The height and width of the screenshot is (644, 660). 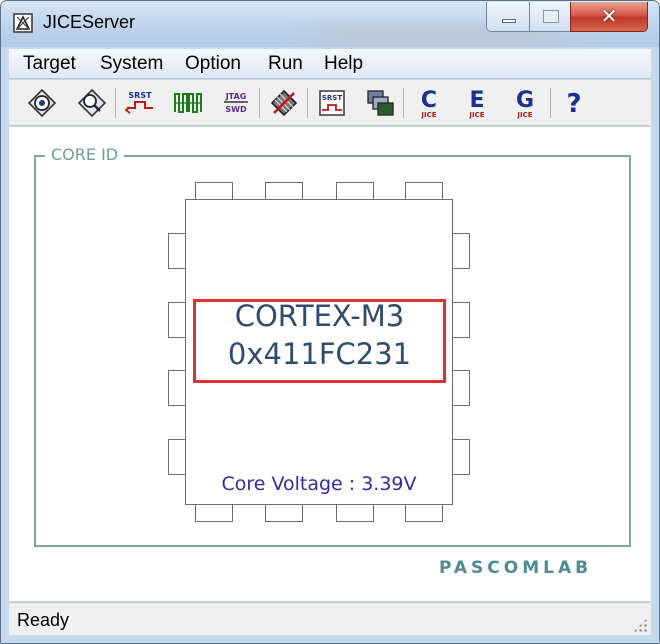 I want to click on srst-reset-button: SRST, so click(x=140, y=103).